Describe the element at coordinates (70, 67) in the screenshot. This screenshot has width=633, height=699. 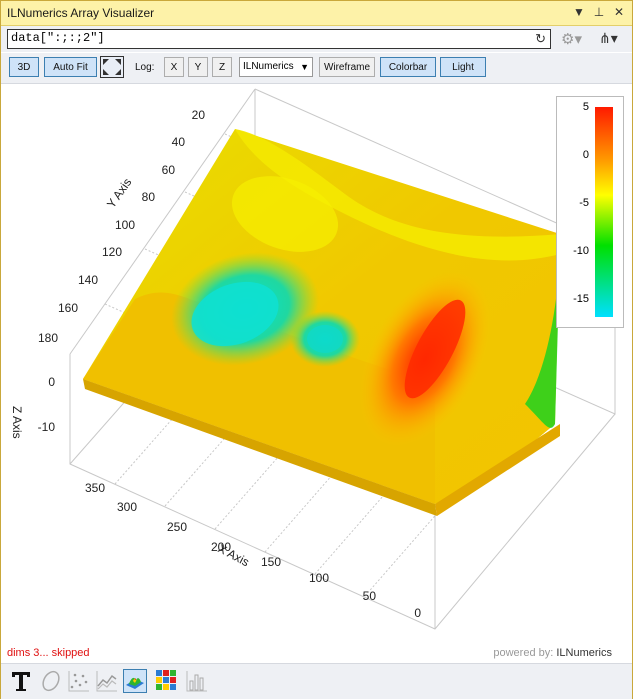
I see `auto-fit-button: Auto Fit` at that location.